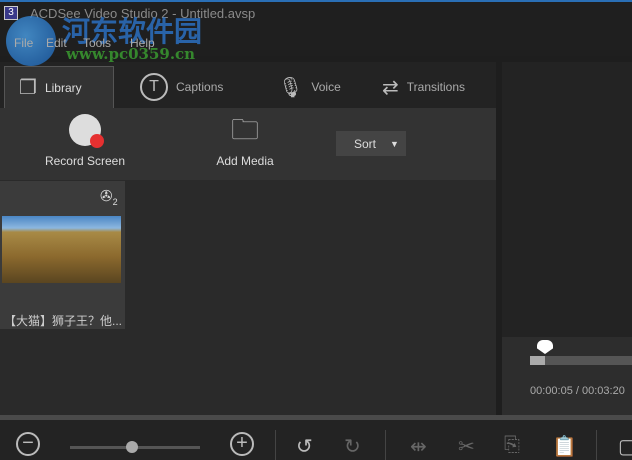 This screenshot has width=632, height=460. I want to click on add-media-button: 🗀 Add Media, so click(245, 141).